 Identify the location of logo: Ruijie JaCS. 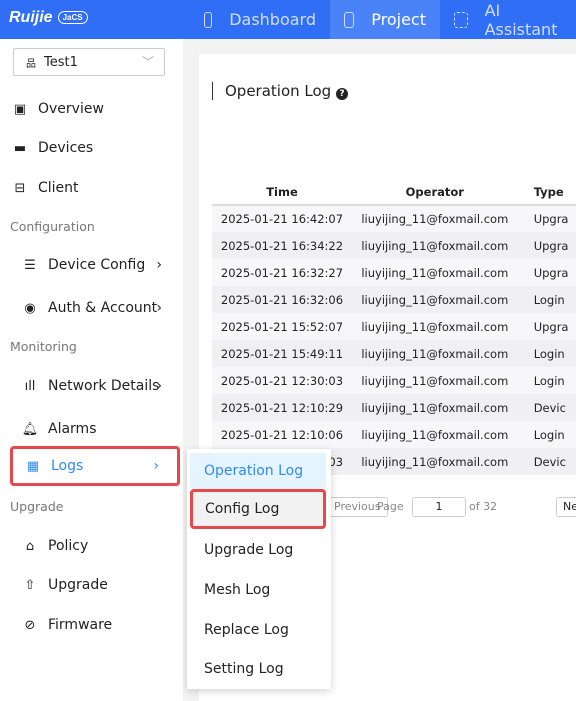
(48, 18).